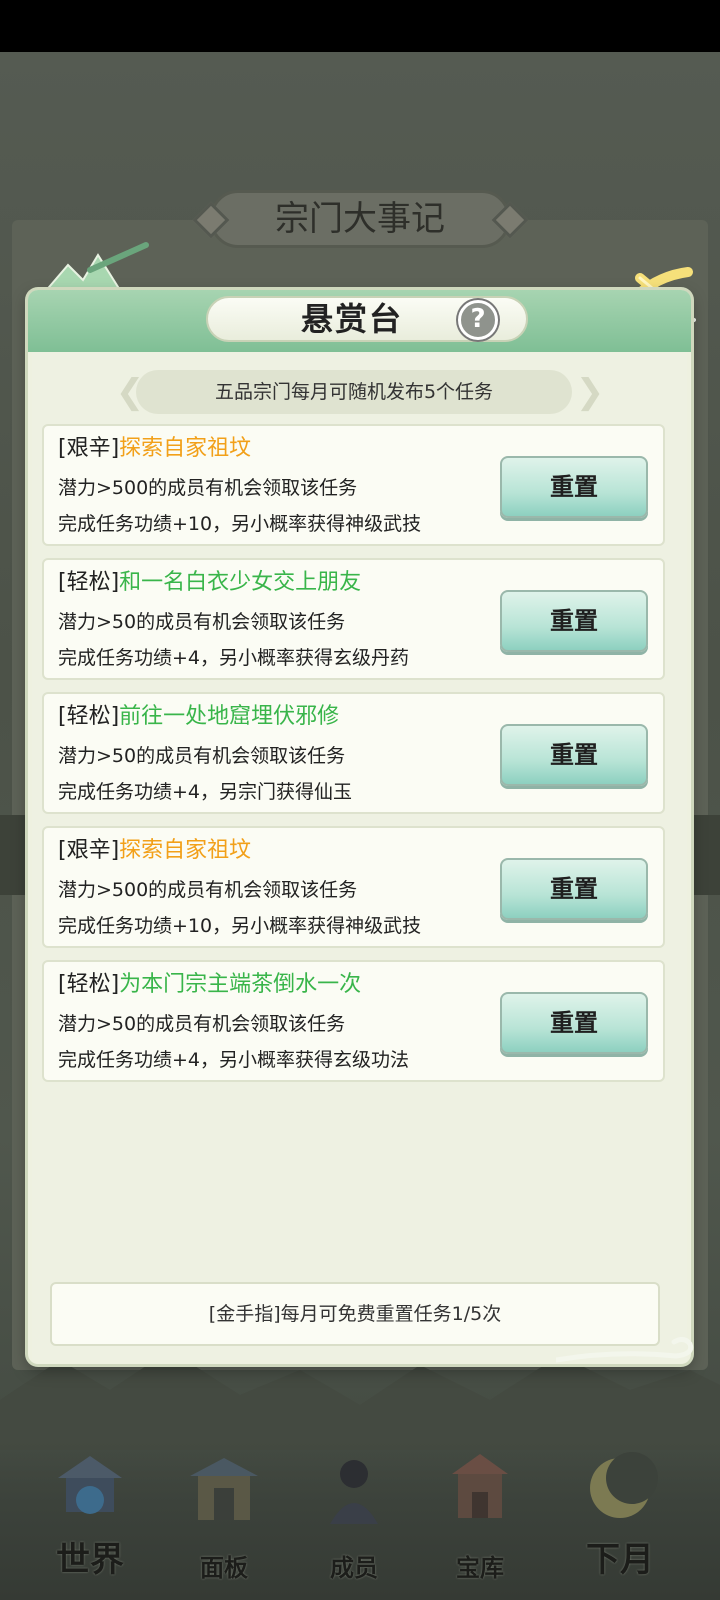 The width and height of the screenshot is (720, 1600). Describe the element at coordinates (90, 1560) in the screenshot. I see `nav-label-world: 世界` at that location.